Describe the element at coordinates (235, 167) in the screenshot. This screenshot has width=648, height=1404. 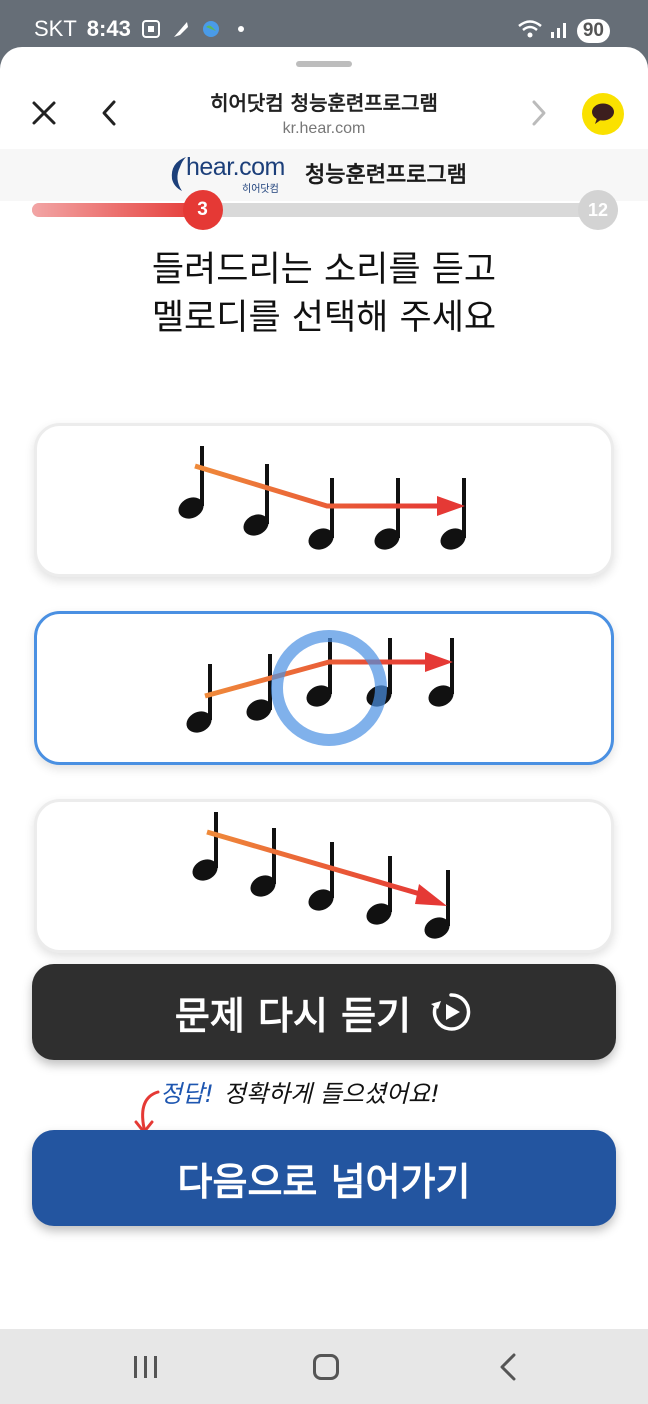
I see `logo-text: hear.com` at that location.